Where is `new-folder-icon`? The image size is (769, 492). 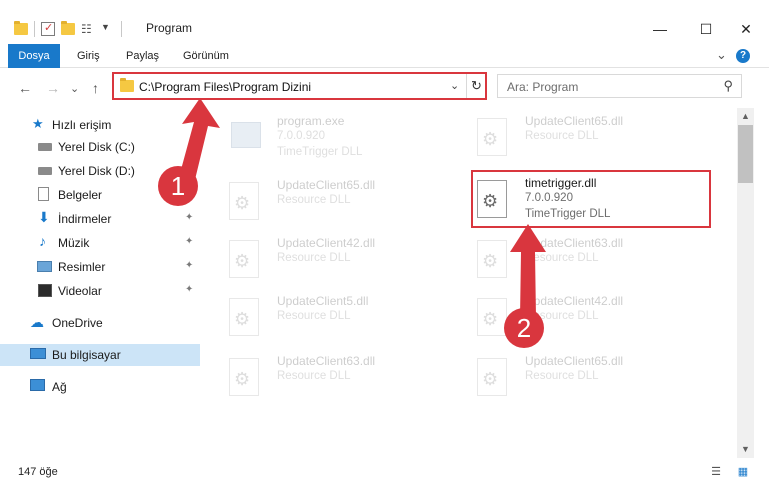 new-folder-icon is located at coordinates (68, 28).